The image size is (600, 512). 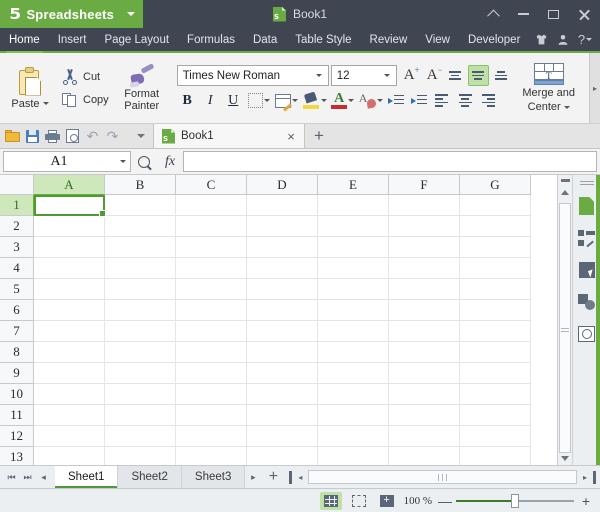 What do you see at coordinates (424, 436) in the screenshot?
I see `cell-f12` at bounding box center [424, 436].